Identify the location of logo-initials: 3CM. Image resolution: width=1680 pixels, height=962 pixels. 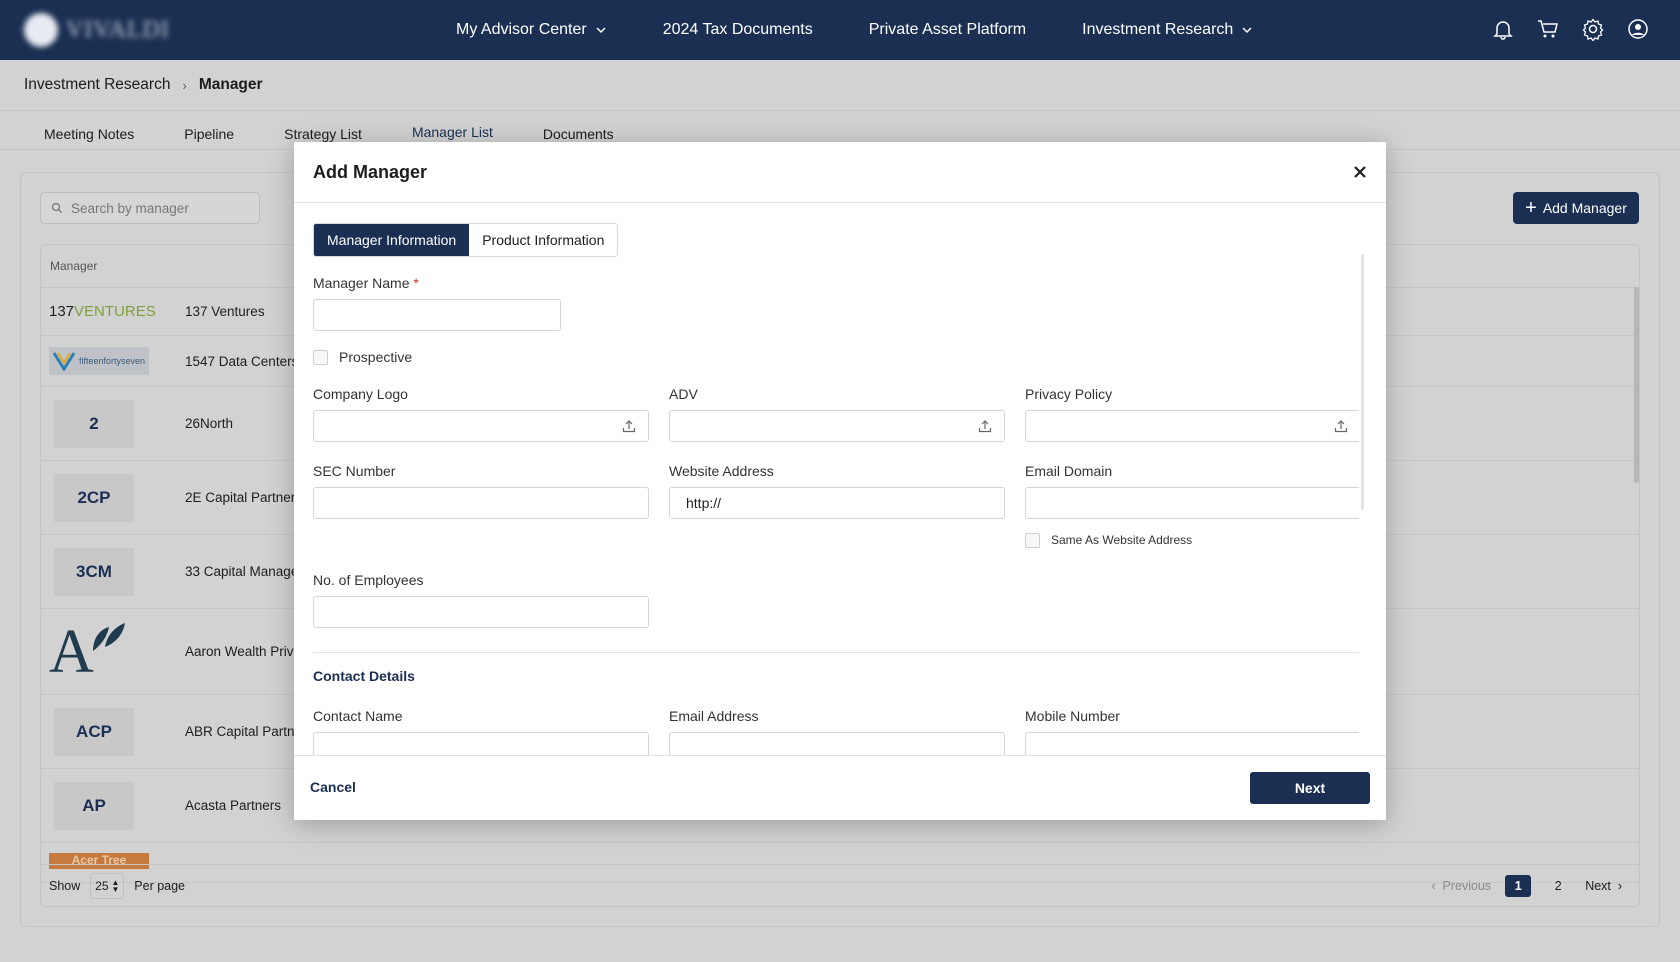
(94, 571).